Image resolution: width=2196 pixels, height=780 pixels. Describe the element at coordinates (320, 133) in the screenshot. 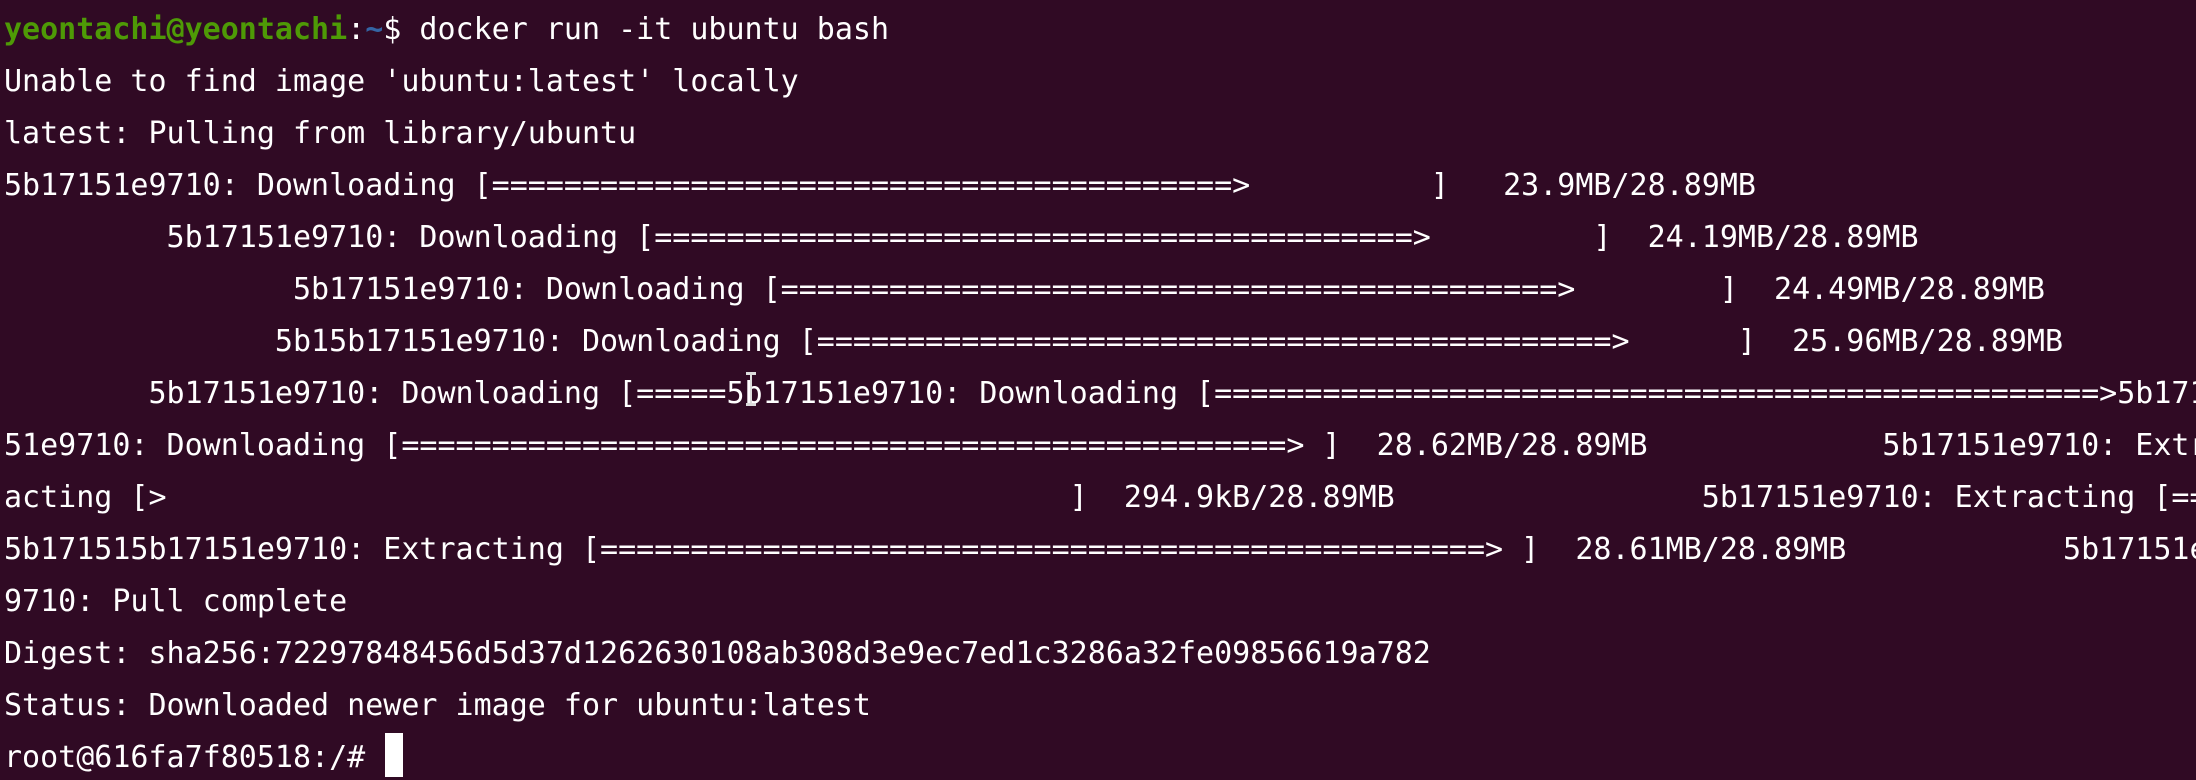

I see `output-line: latest: Pulling from library/ubuntu` at that location.